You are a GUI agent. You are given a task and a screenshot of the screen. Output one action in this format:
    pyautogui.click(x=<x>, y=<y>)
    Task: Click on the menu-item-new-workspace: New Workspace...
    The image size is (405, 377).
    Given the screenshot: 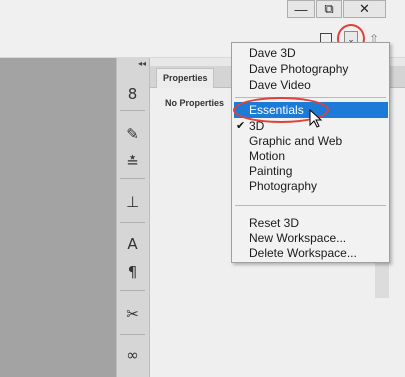 What is the action you would take?
    pyautogui.click(x=297, y=238)
    